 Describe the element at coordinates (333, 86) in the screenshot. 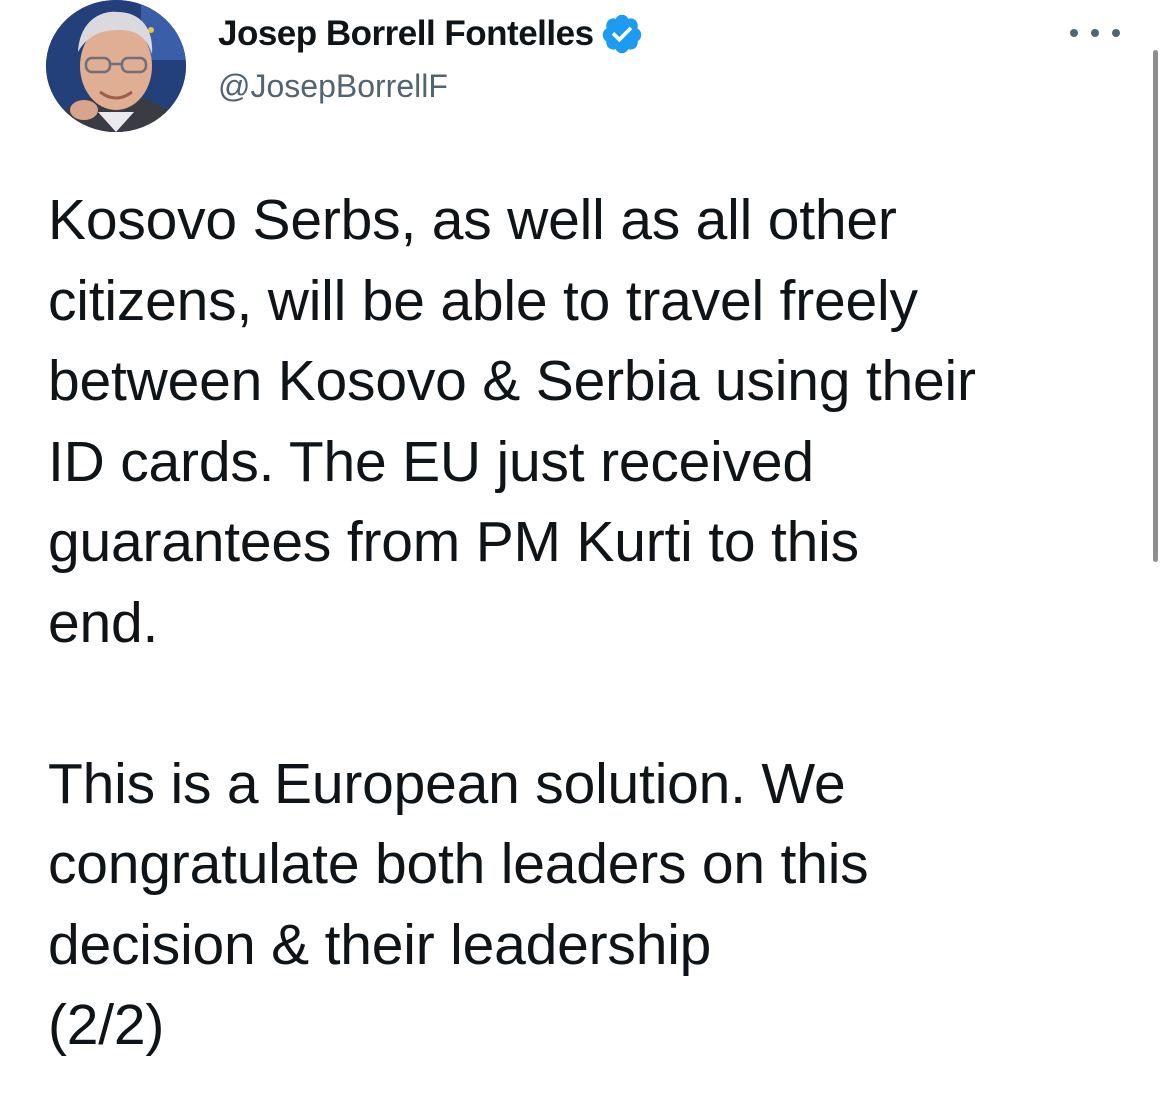

I see `author-handle: @JosepBorrellF` at that location.